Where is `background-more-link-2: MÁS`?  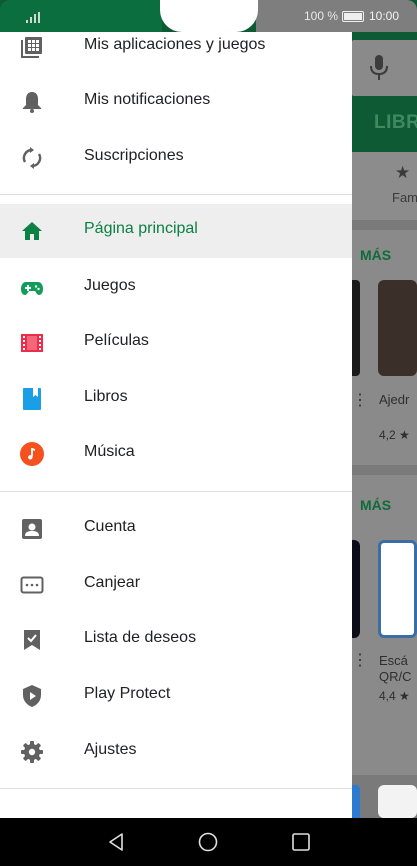 background-more-link-2: MÁS is located at coordinates (376, 505).